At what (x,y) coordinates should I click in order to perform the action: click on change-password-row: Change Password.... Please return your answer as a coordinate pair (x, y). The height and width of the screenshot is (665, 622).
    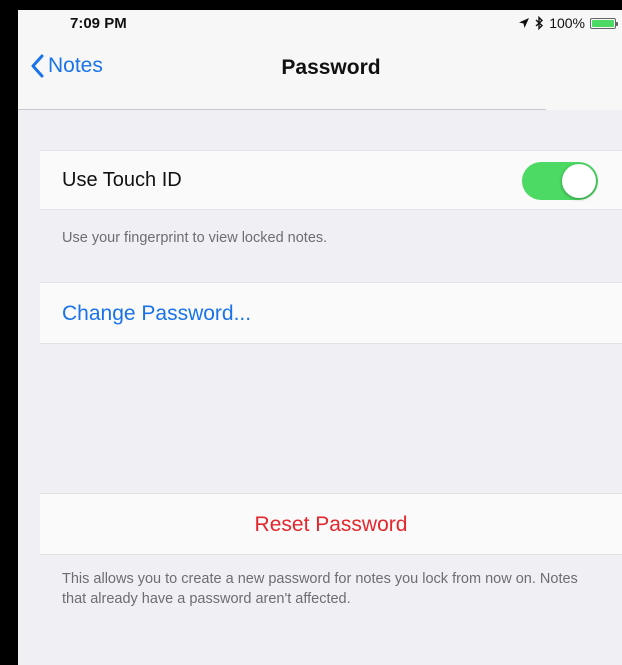
    Looking at the image, I should click on (331, 313).